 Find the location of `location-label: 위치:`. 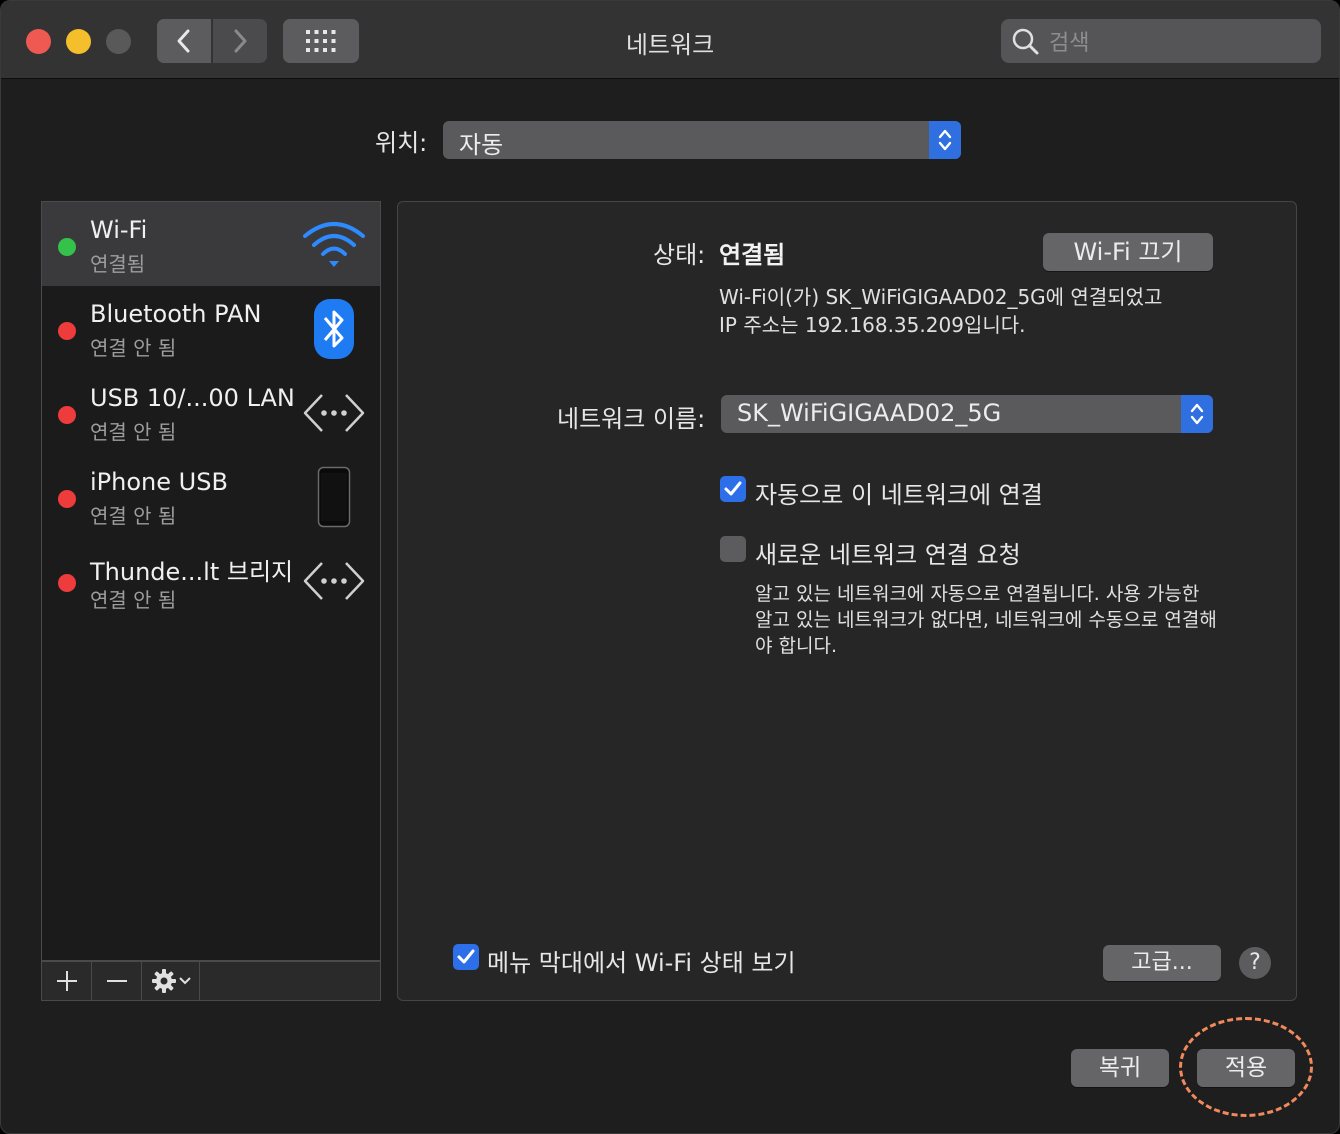

location-label: 위치: is located at coordinates (401, 143).